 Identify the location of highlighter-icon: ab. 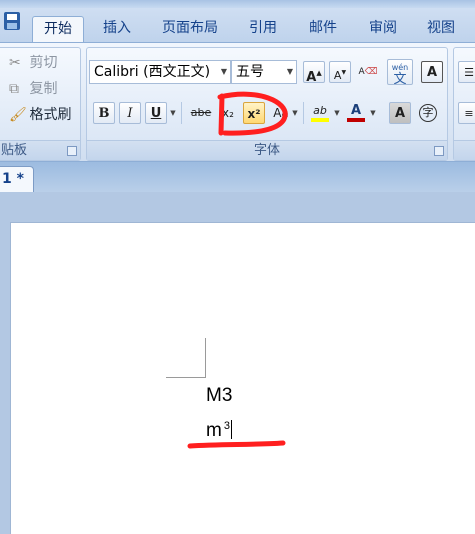
(320, 110).